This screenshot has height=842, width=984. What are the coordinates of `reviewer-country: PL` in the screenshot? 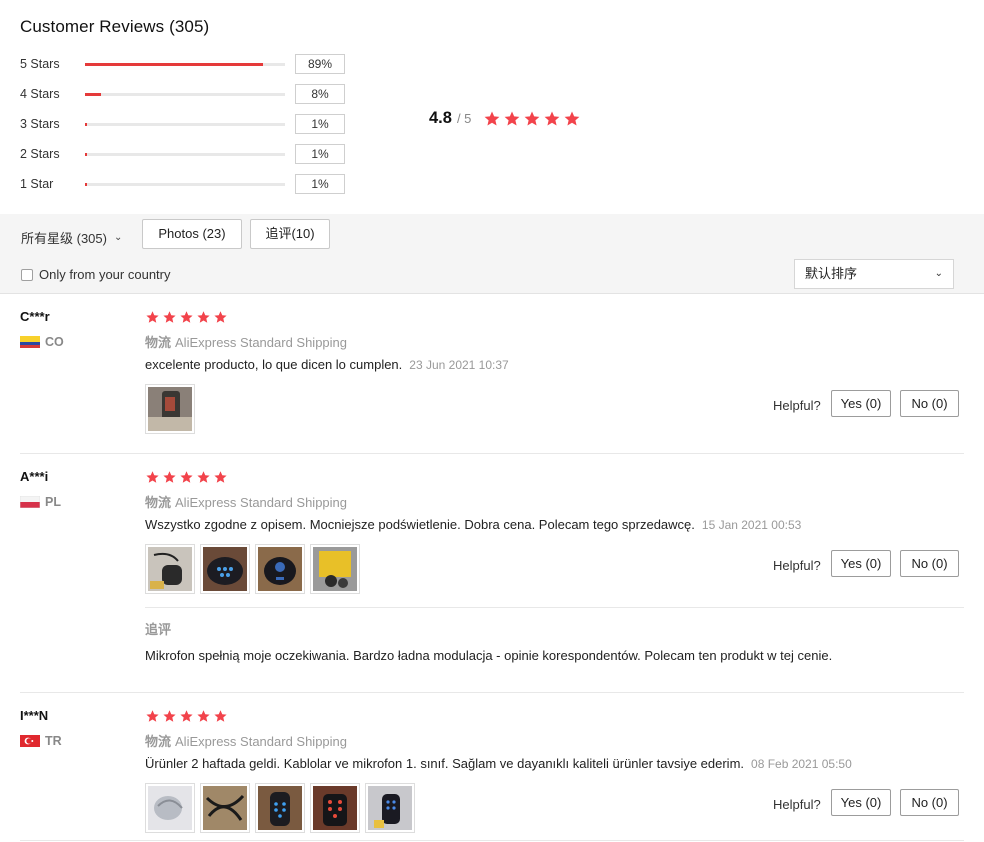 It's located at (40, 502).